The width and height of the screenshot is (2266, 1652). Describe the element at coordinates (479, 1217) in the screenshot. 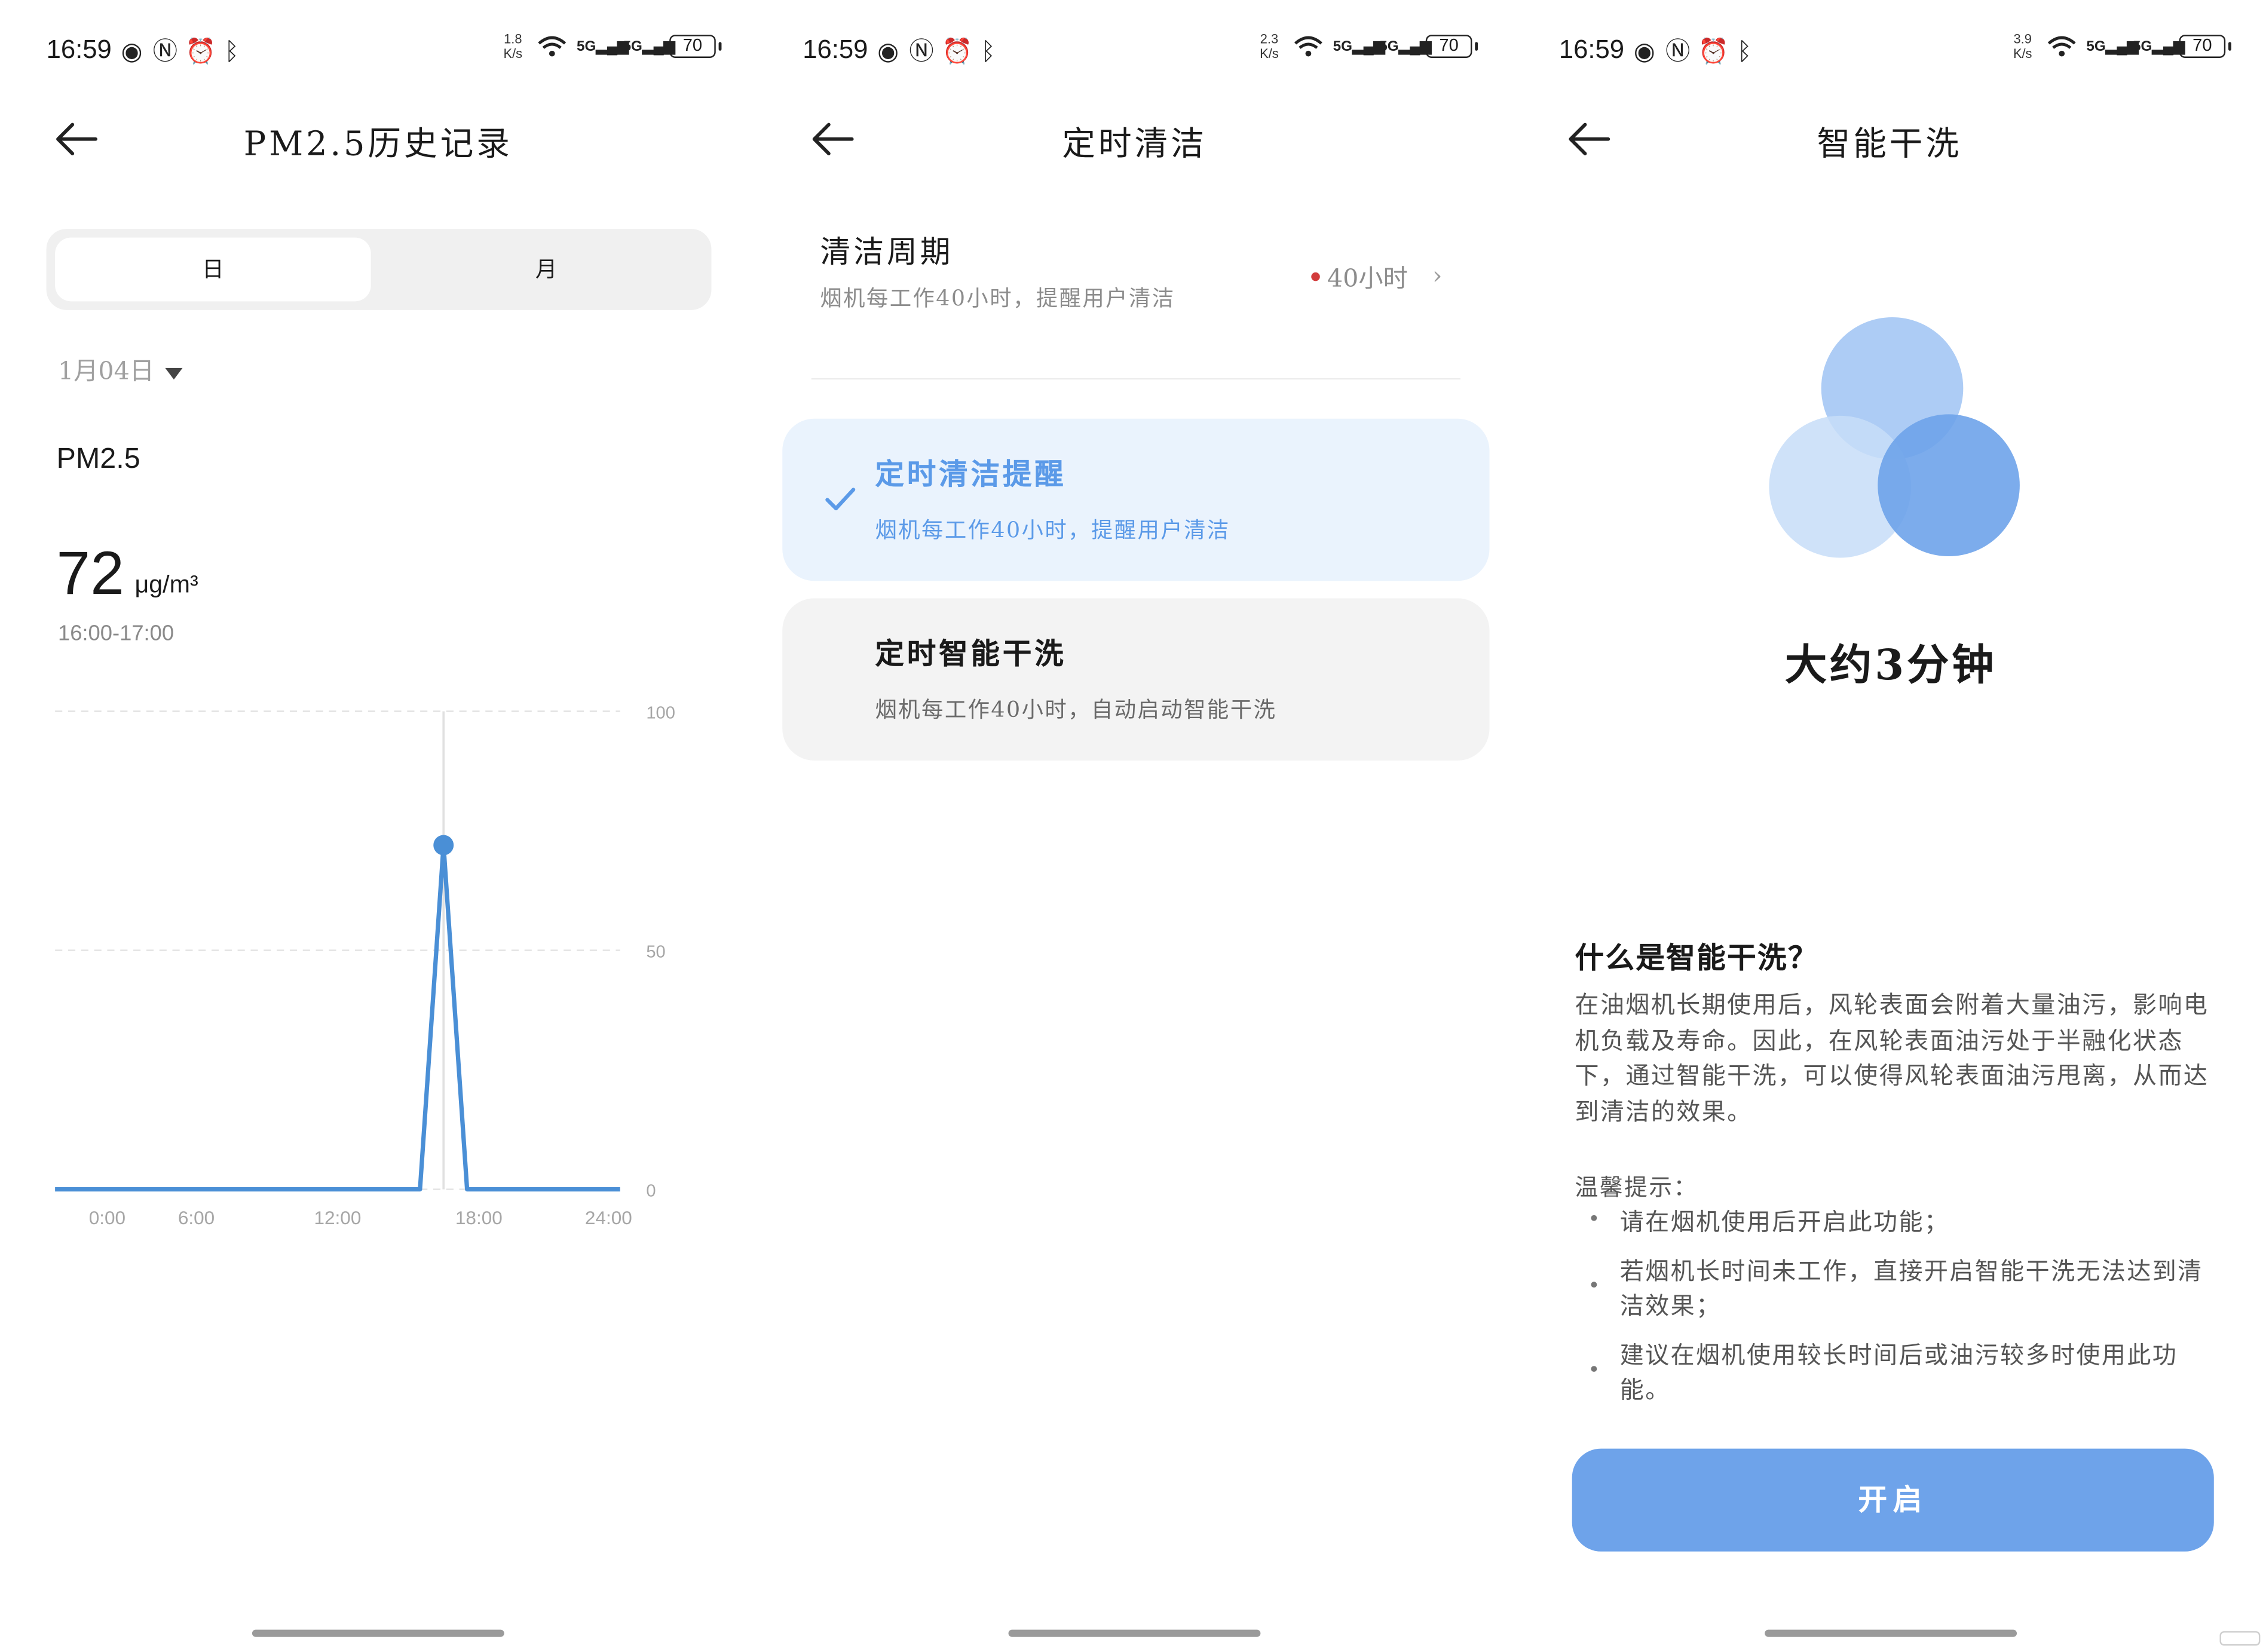

I see `x-tick-label: 18:00` at that location.